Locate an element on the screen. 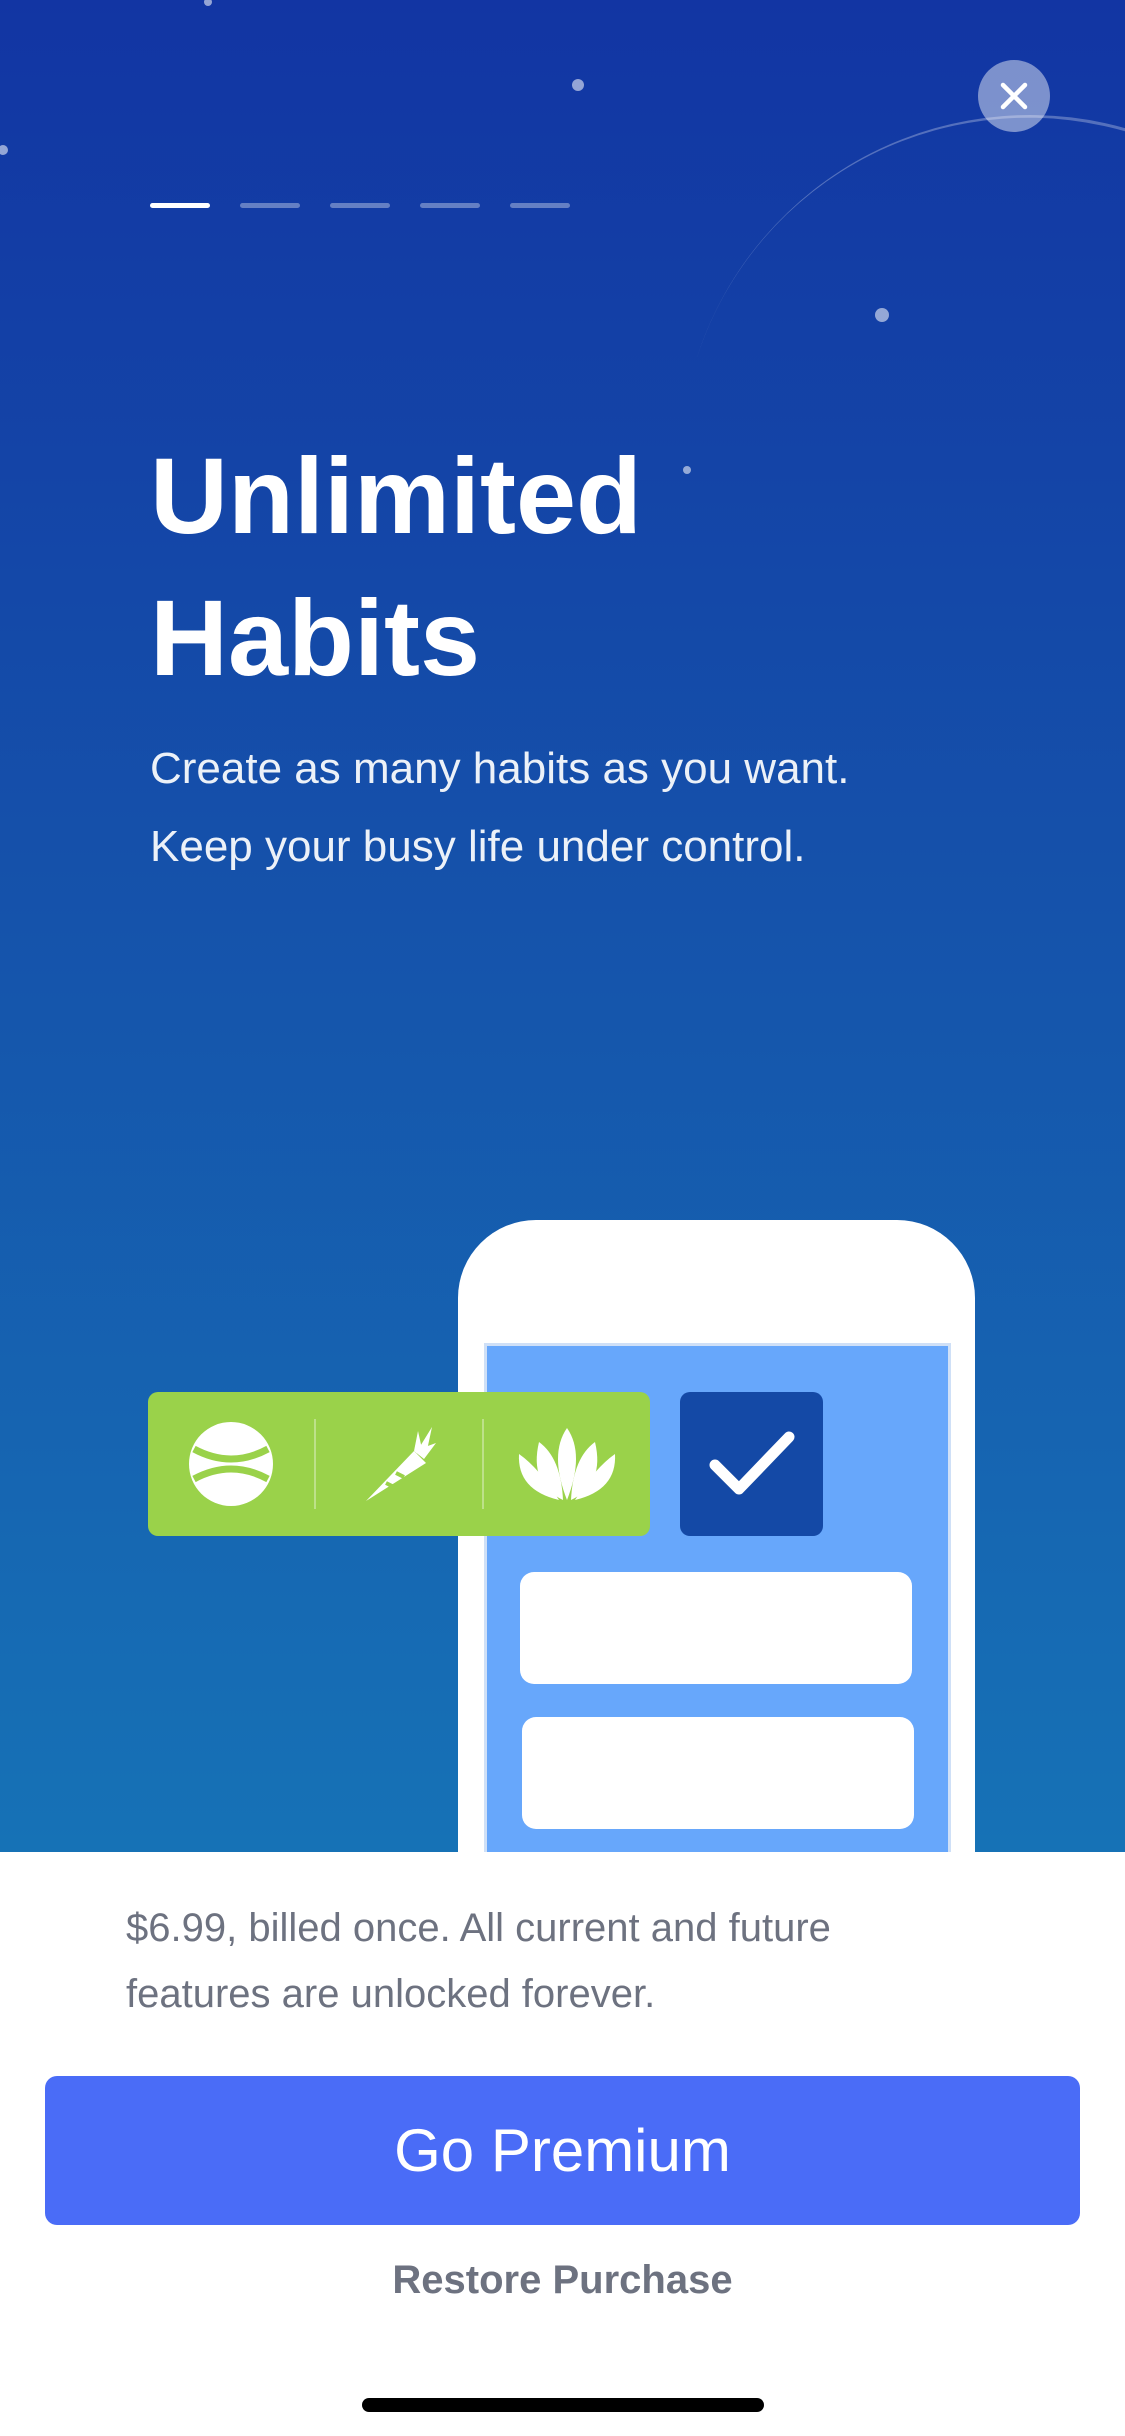 This screenshot has width=1125, height=2436. carrot-icon is located at coordinates (401, 1464).